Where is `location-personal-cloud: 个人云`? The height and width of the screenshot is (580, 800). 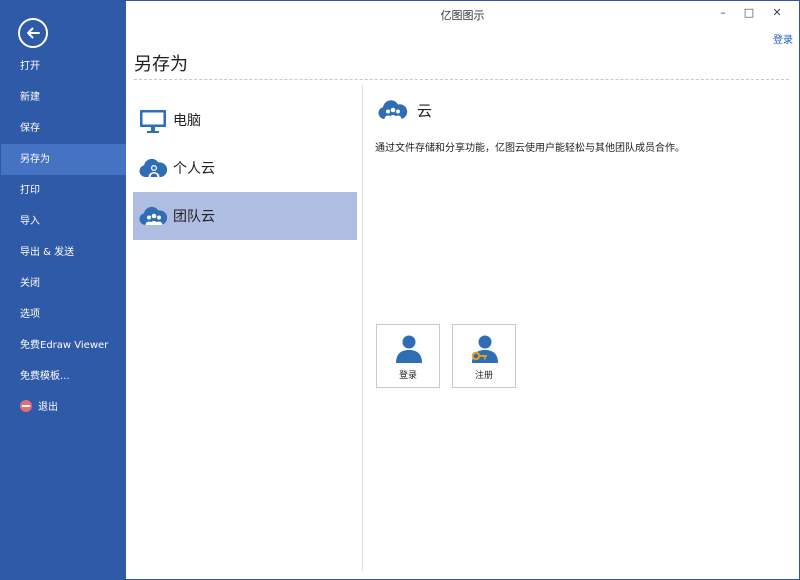 location-personal-cloud: 个人云 is located at coordinates (245, 168).